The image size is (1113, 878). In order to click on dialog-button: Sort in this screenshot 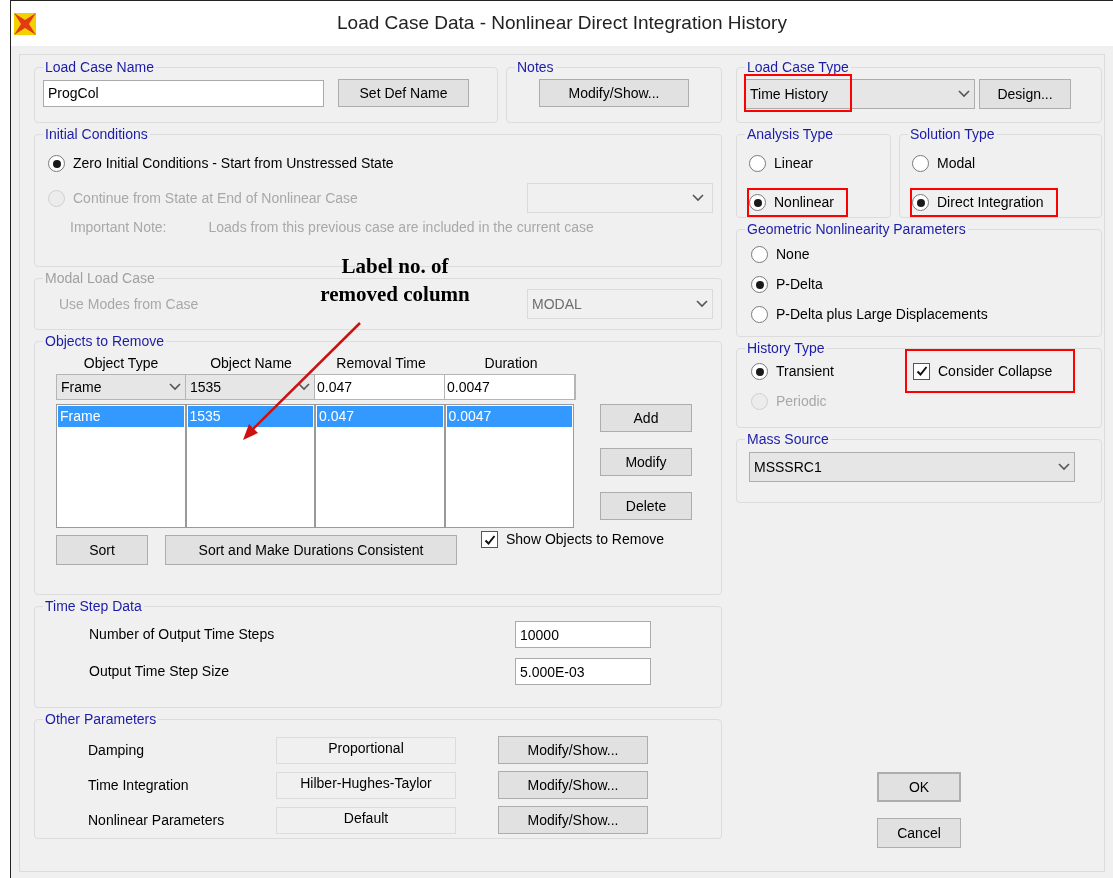, I will do `click(102, 550)`.